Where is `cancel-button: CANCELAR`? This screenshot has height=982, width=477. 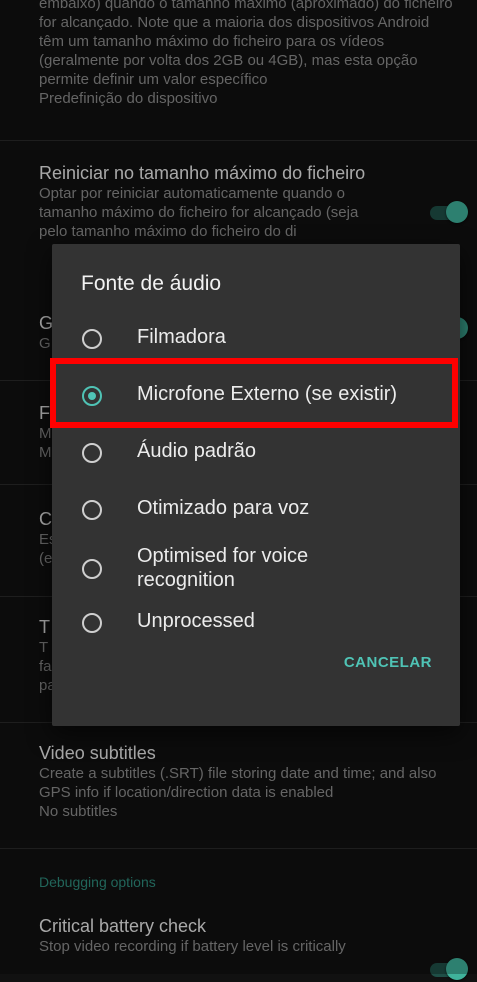
cancel-button: CANCELAR is located at coordinates (388, 662).